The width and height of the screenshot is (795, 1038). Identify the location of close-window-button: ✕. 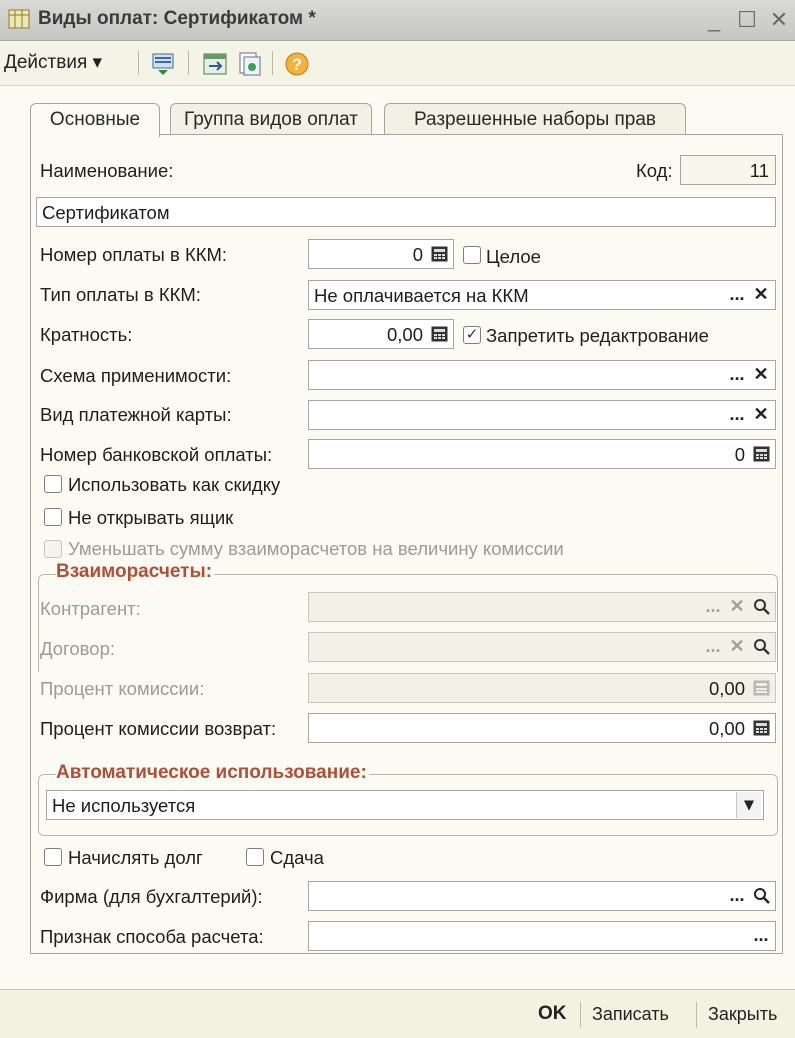
(779, 20).